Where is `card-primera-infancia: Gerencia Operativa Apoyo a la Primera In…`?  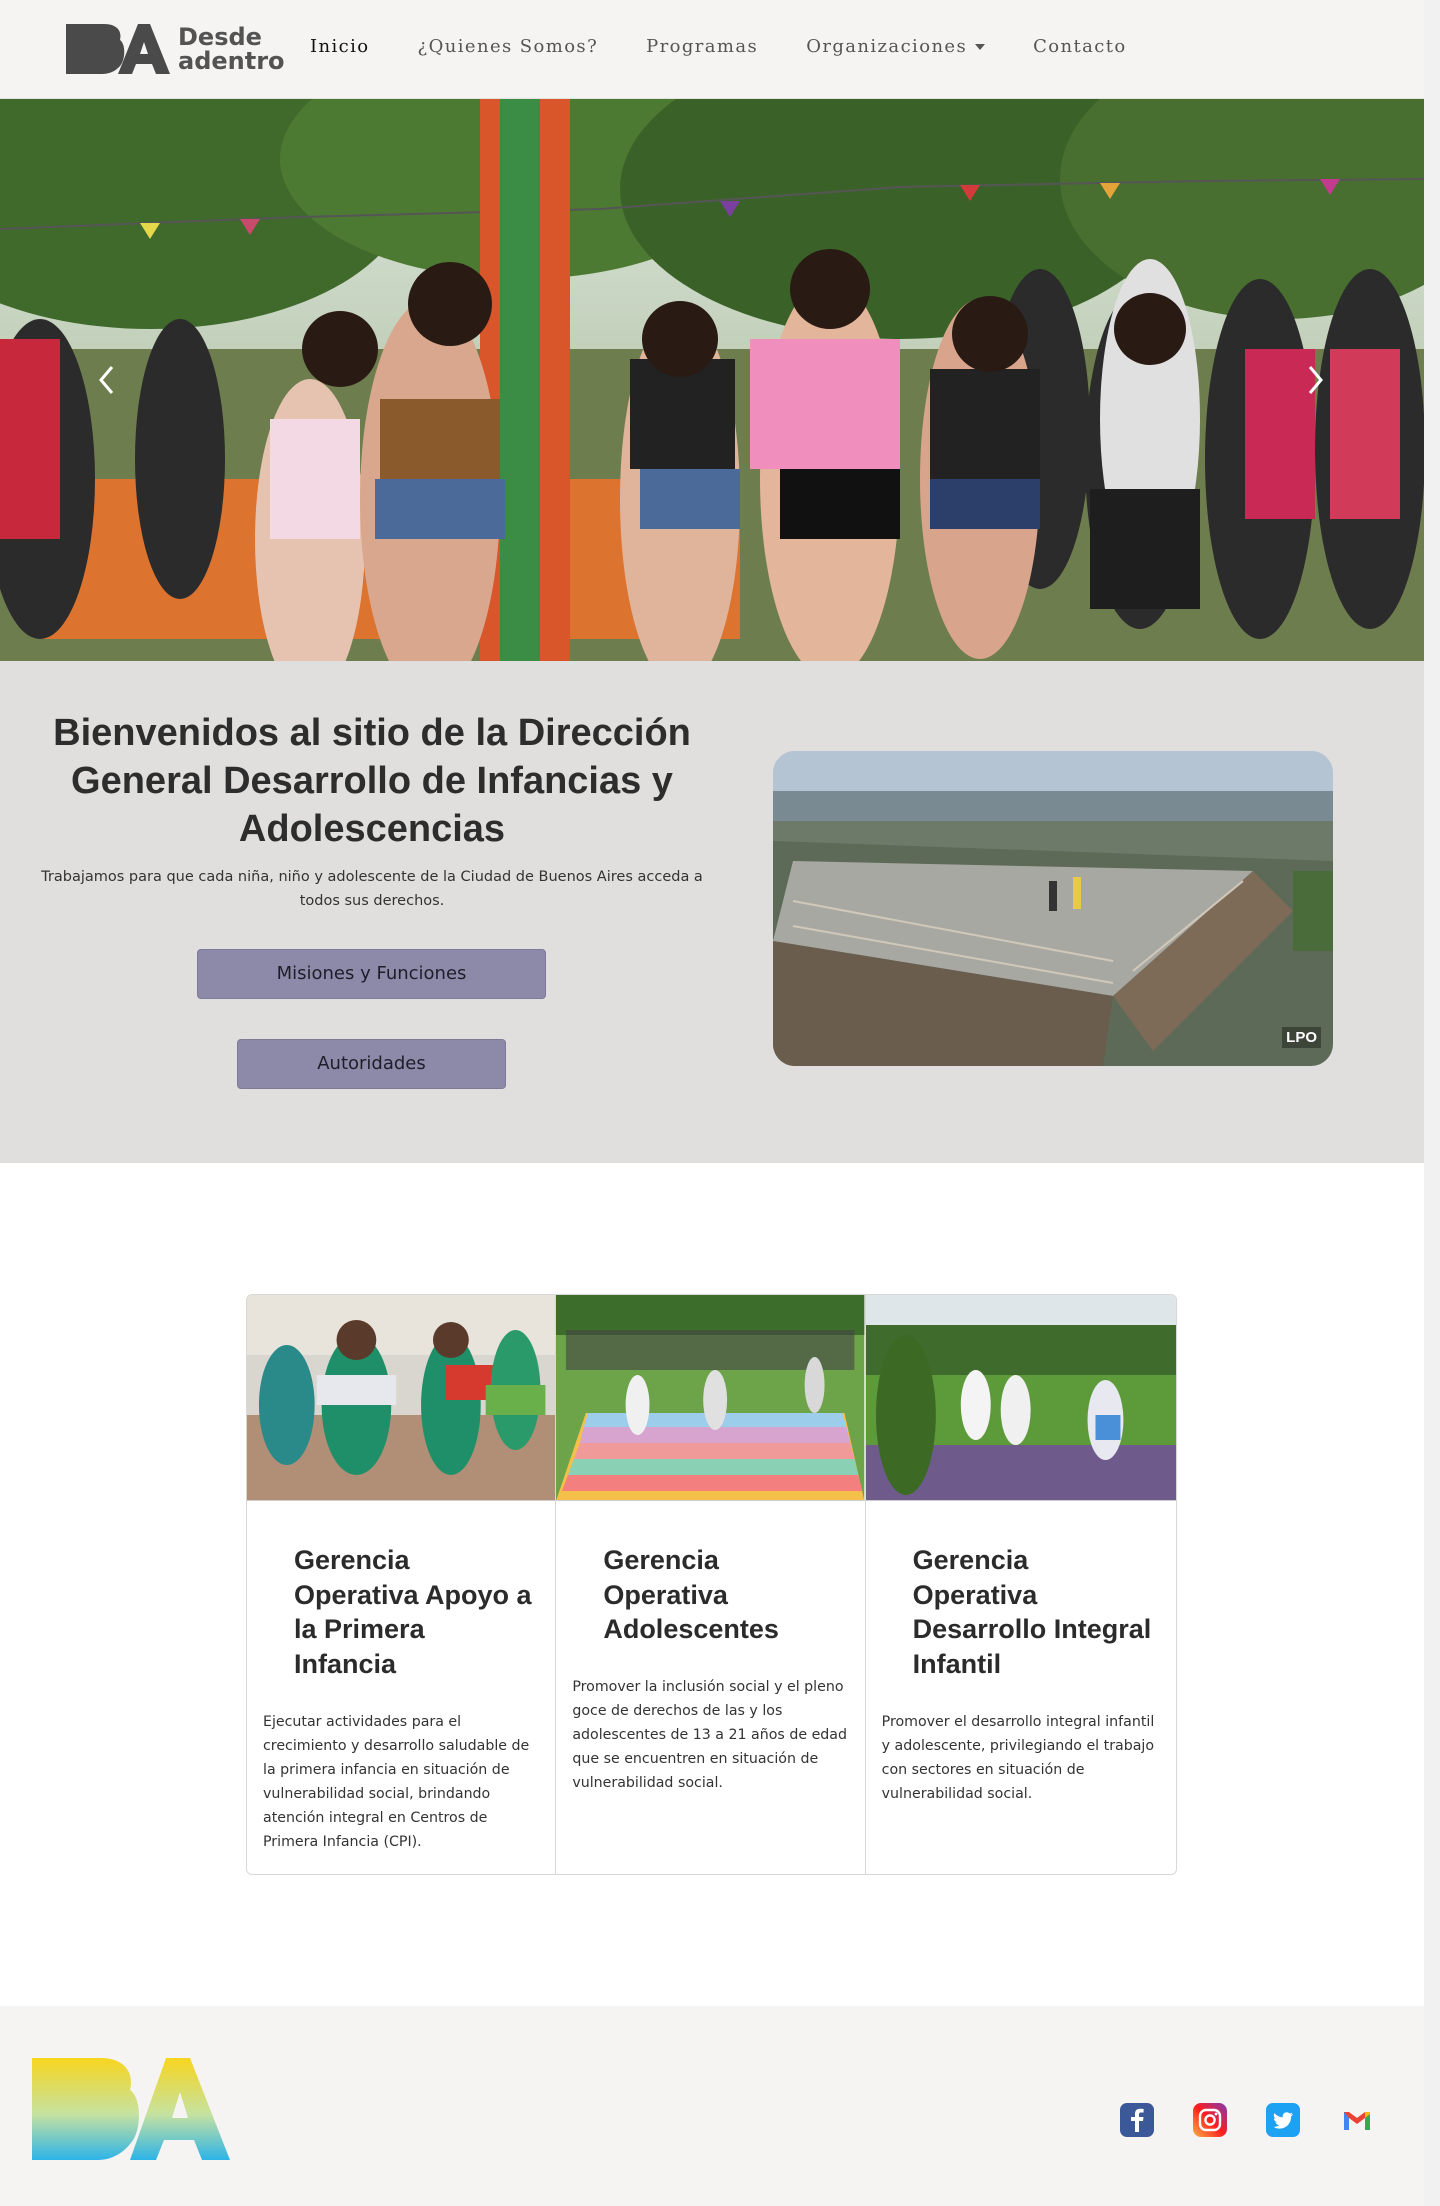
card-primera-infancia: Gerencia Operativa Apoyo a la Primera In… is located at coordinates (402, 1584).